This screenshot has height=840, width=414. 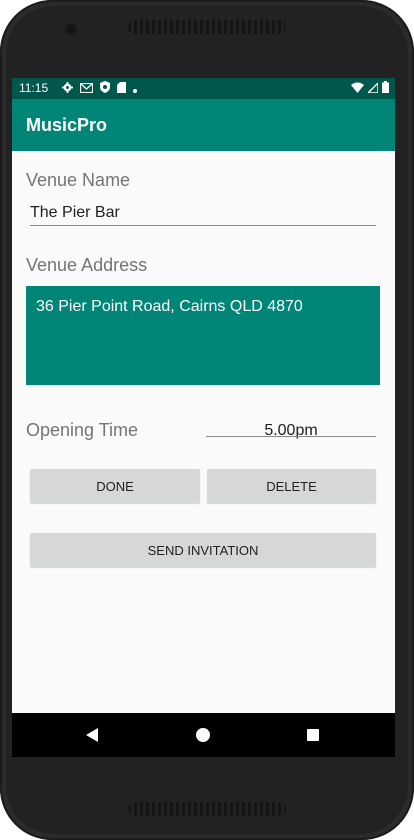 What do you see at coordinates (357, 89) in the screenshot?
I see `wifi-icon` at bounding box center [357, 89].